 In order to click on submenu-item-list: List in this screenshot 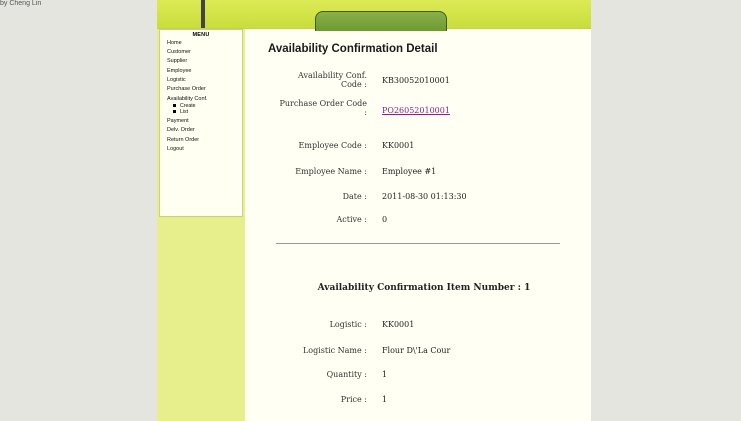, I will do `click(207, 112)`.